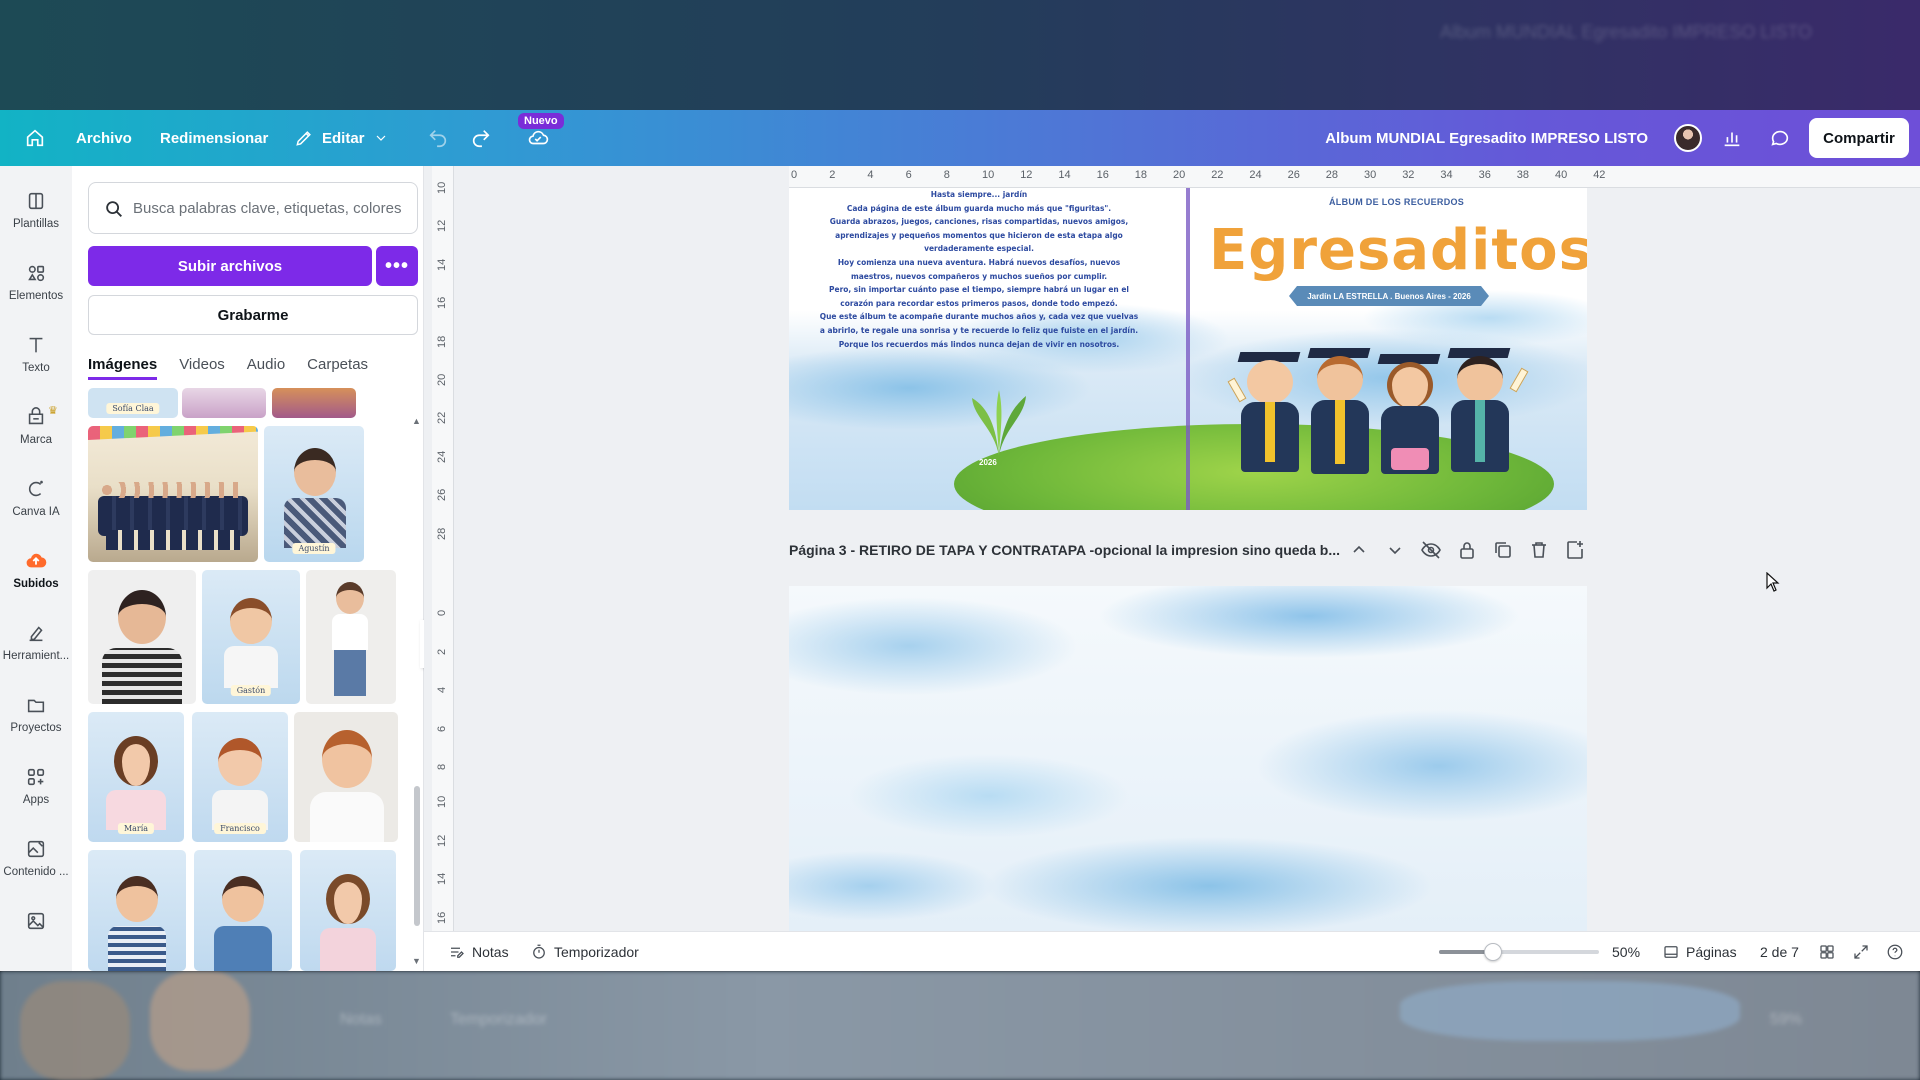 The image size is (1920, 1080). I want to click on ruler-tick-label: 20, so click(442, 379).